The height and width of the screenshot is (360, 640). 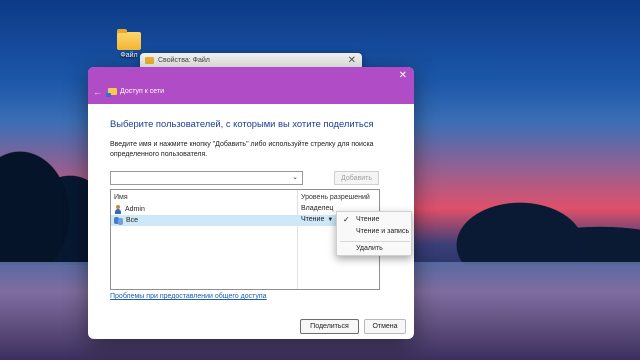 I want to click on permission-dropdown: Чтение ▼, so click(x=317, y=219).